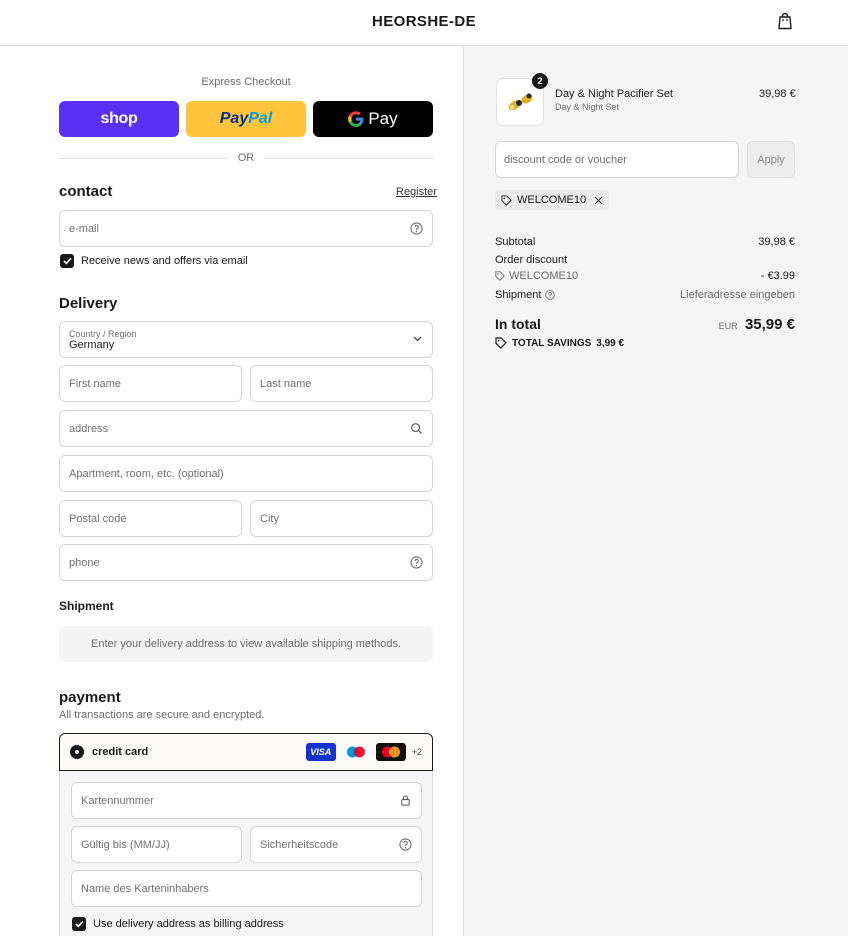 This screenshot has width=848, height=936. What do you see at coordinates (246, 339) in the screenshot?
I see `country-select: Country / Region Germany` at bounding box center [246, 339].